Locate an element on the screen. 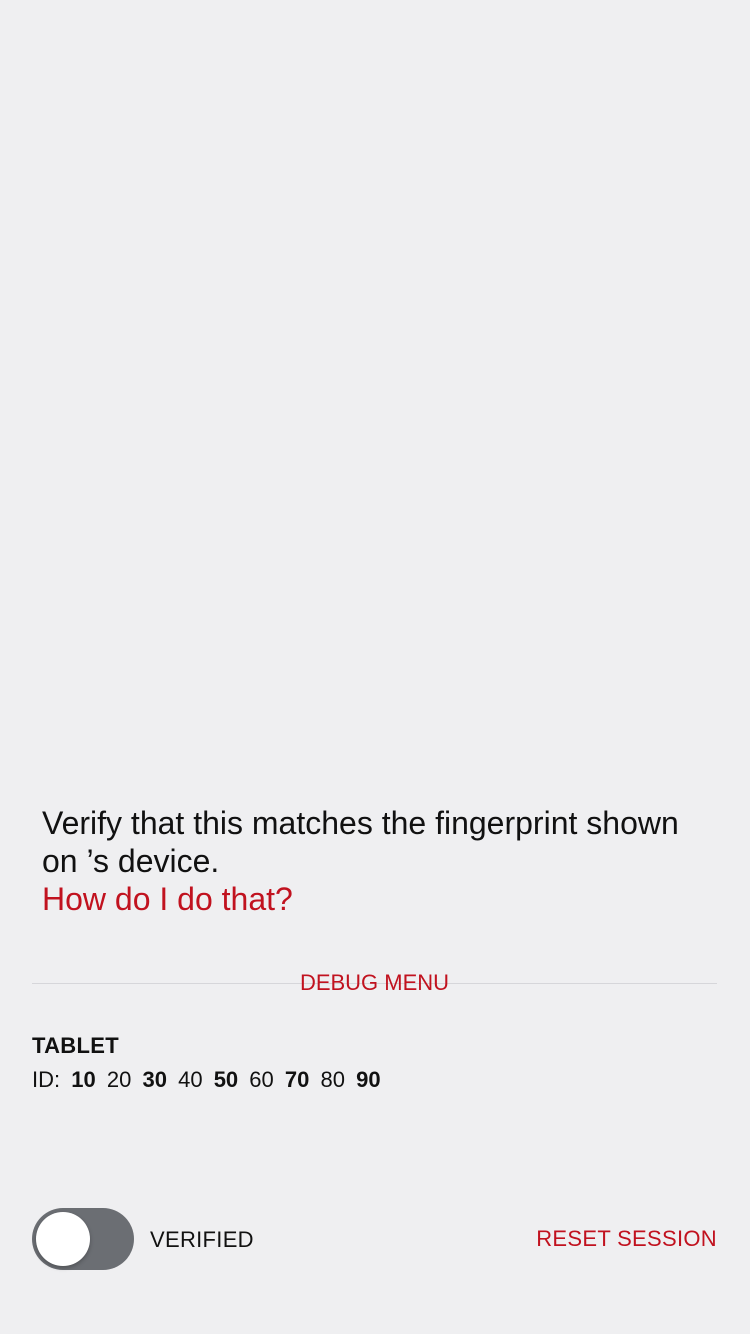 The height and width of the screenshot is (1334, 750). verified-toggle is located at coordinates (83, 1239).